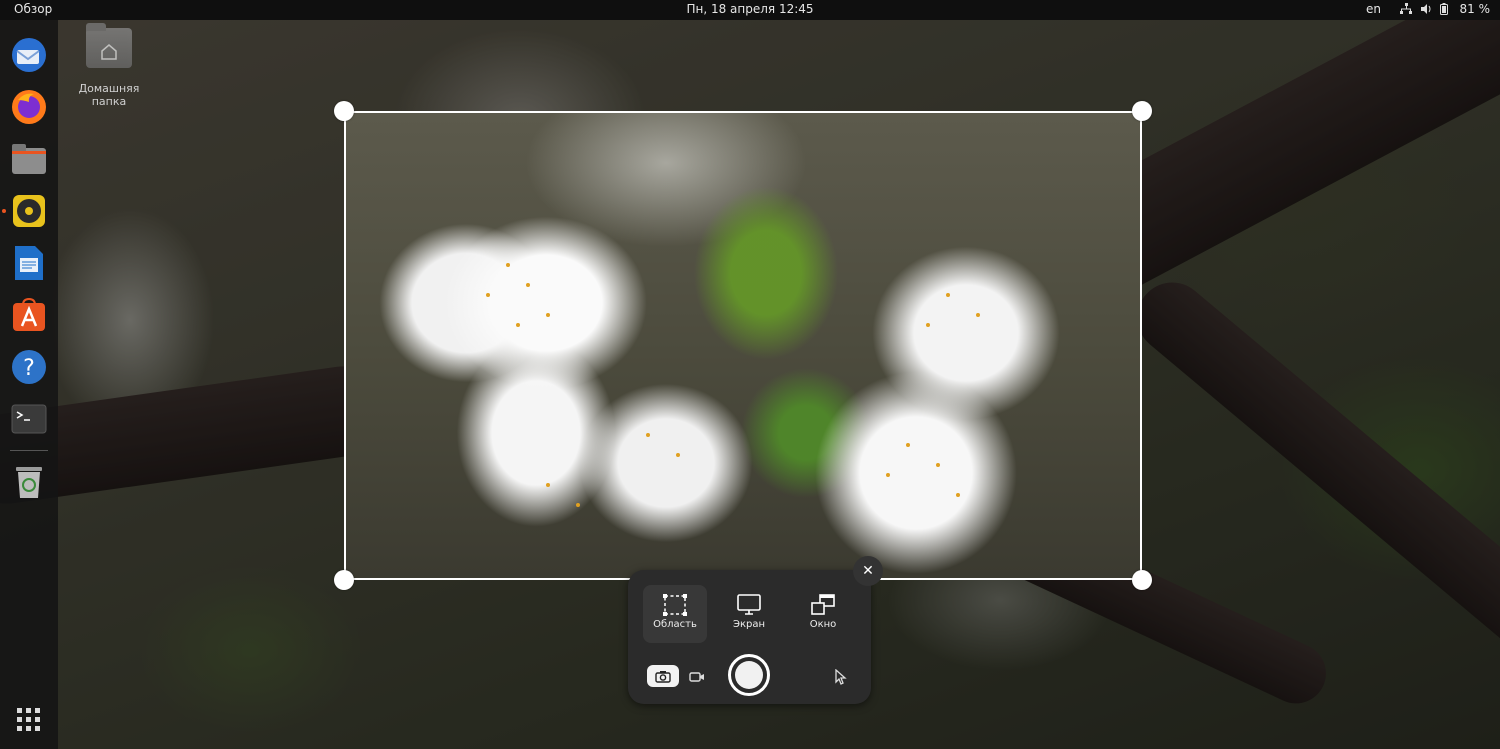 The width and height of the screenshot is (1500, 749). I want to click on home-folder-label: Домашняя папка, so click(109, 95).